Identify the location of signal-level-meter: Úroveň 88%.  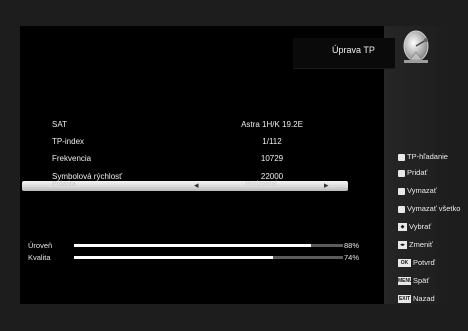
(194, 247).